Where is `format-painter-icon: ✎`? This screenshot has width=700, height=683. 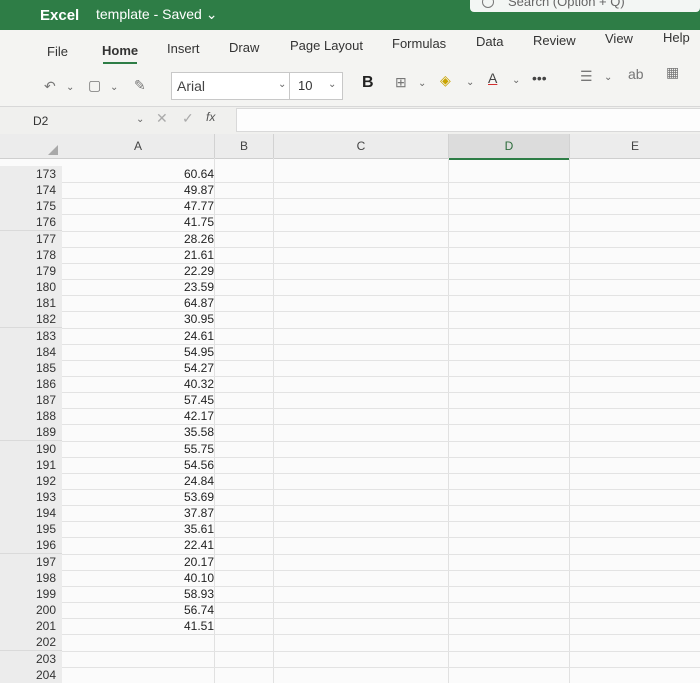 format-painter-icon: ✎ is located at coordinates (140, 85).